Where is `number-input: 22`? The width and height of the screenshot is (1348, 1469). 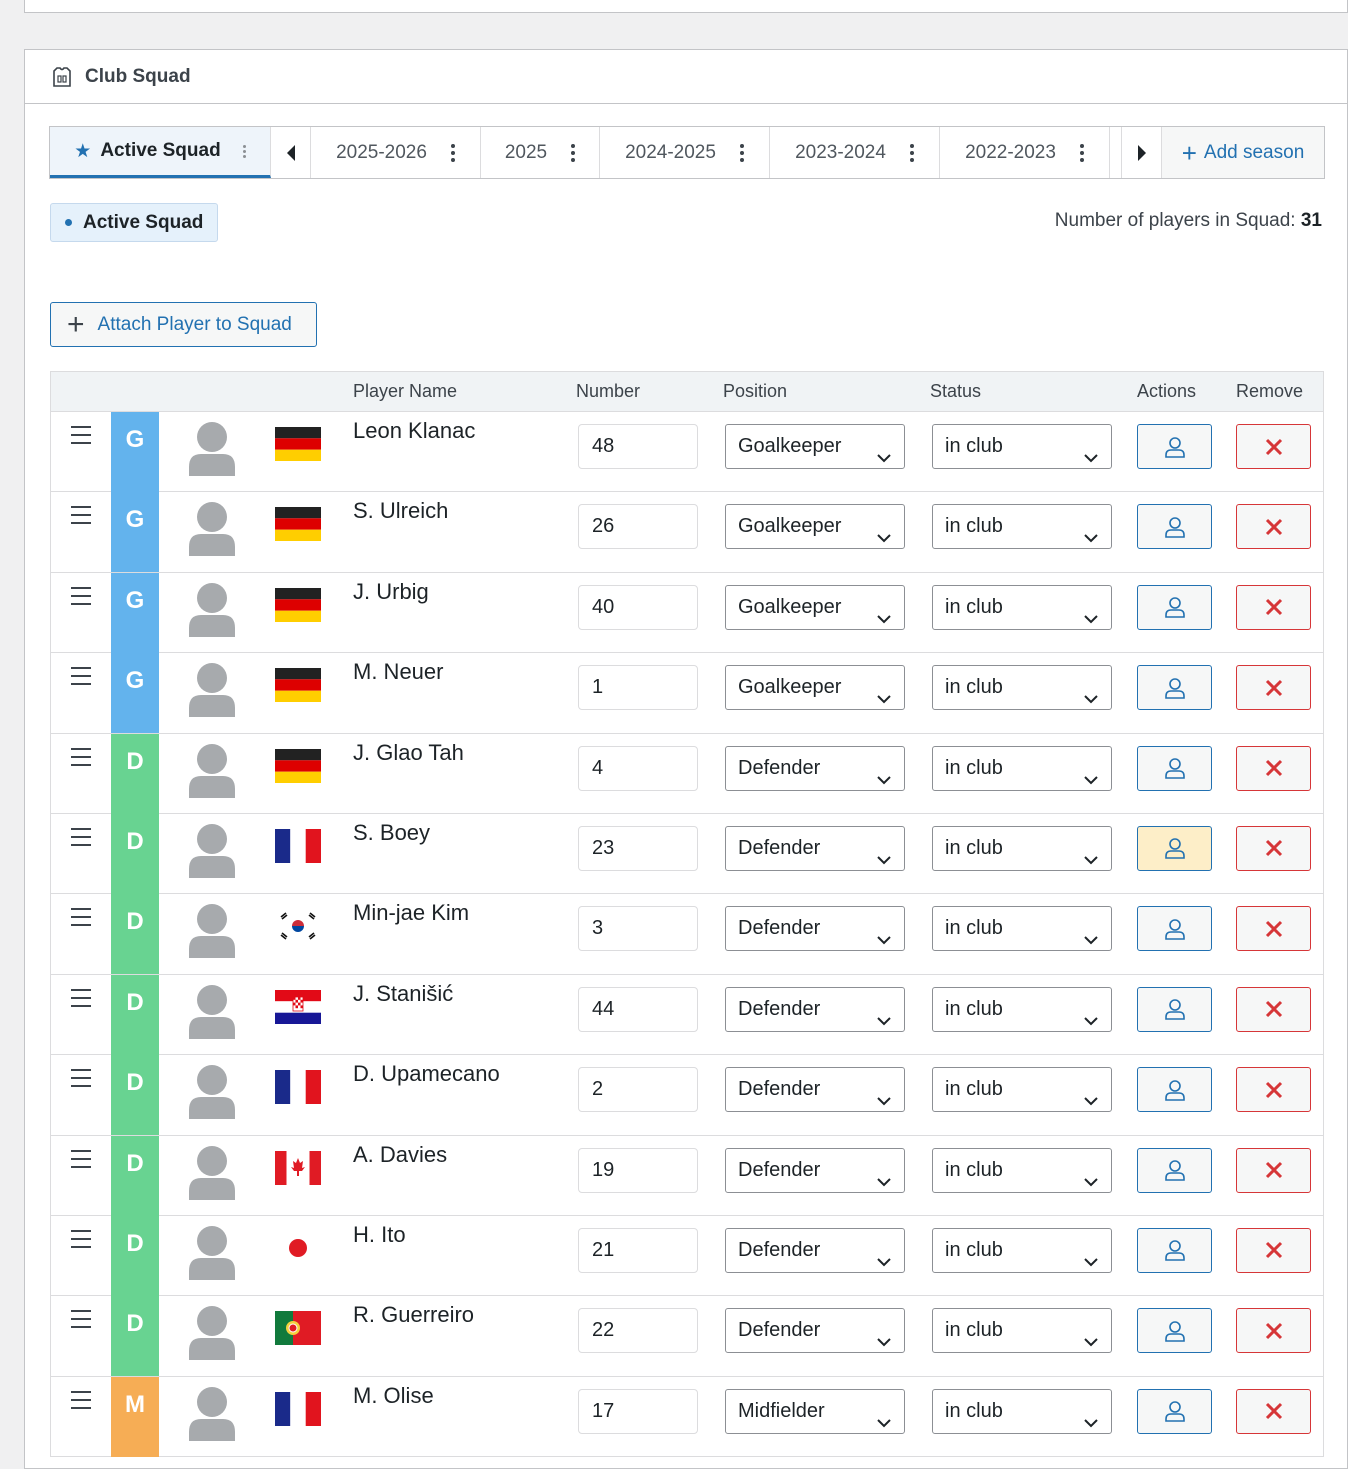
number-input: 22 is located at coordinates (638, 1331).